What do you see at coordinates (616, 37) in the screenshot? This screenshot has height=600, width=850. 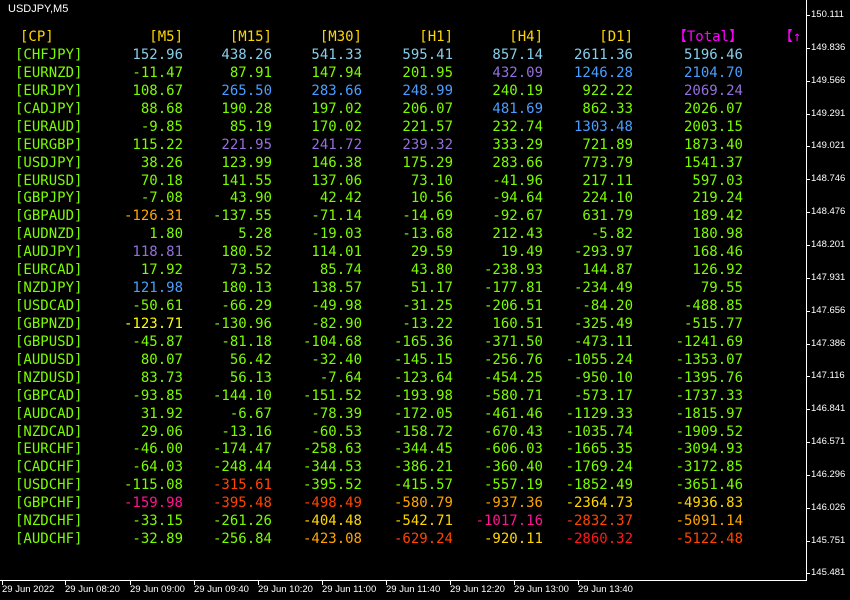 I see `header-d1: [D1]` at bounding box center [616, 37].